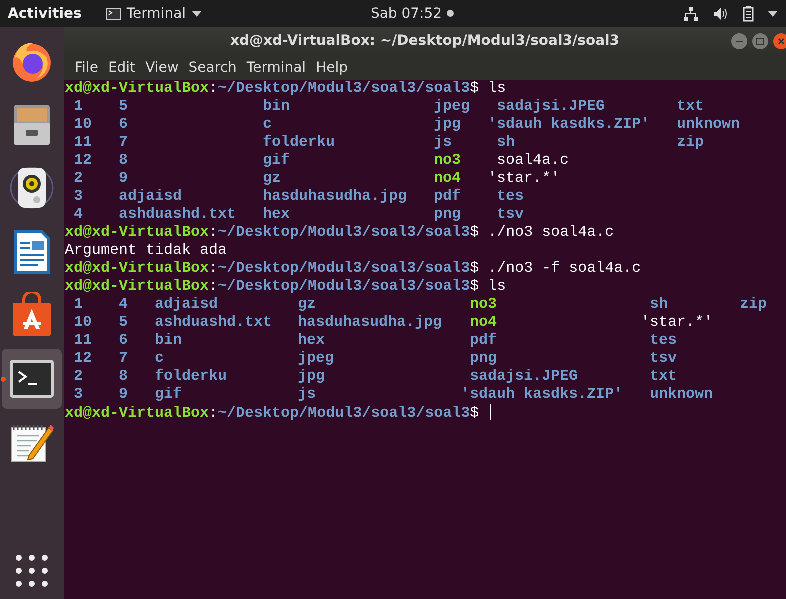 This screenshot has width=786, height=599. Describe the element at coordinates (154, 14) in the screenshot. I see `app-menu: Terminal` at that location.